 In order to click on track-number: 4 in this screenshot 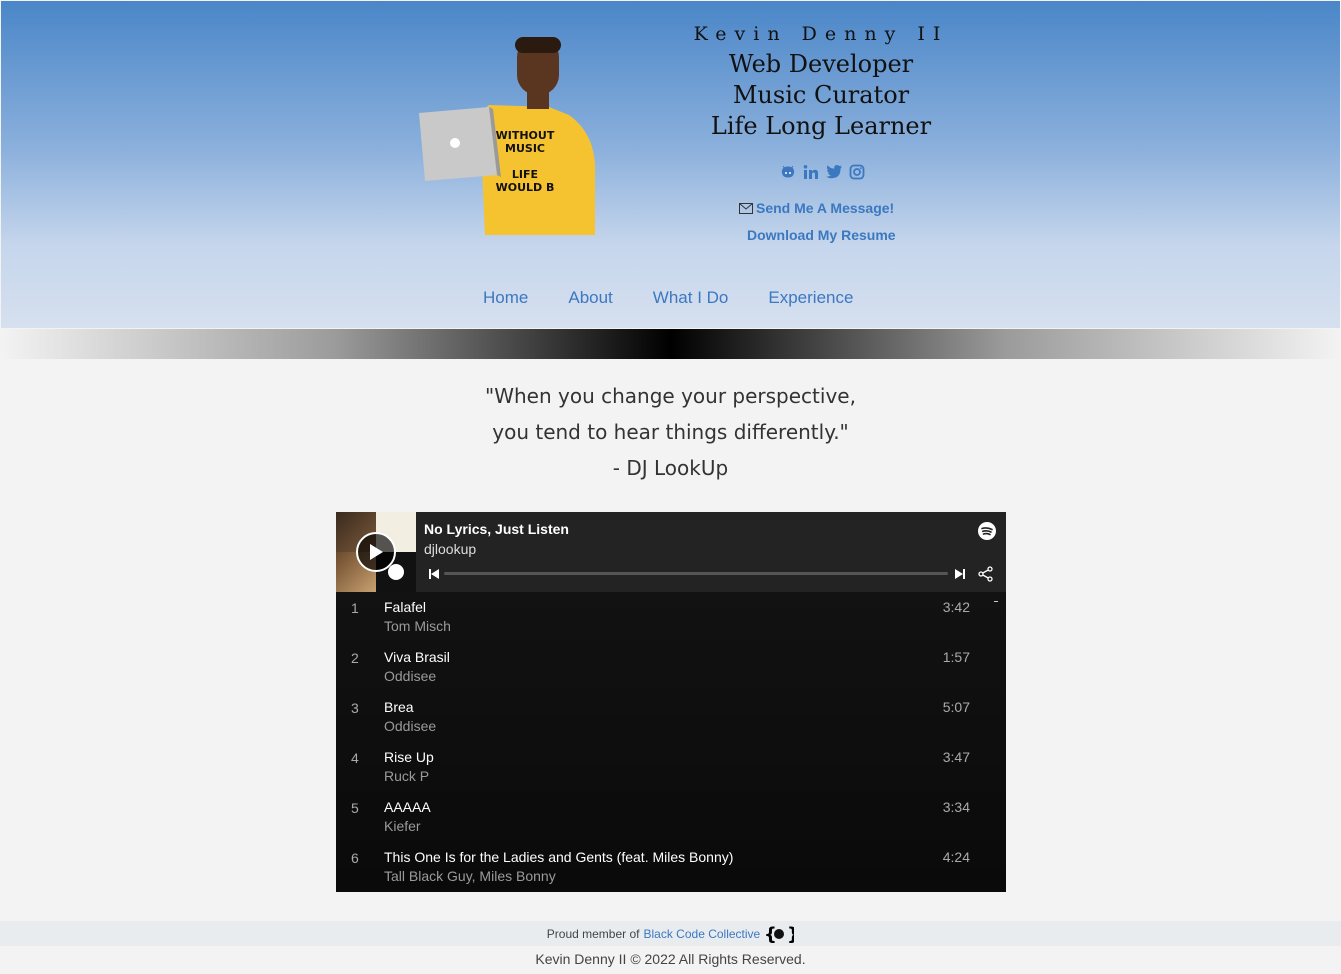, I will do `click(355, 758)`.